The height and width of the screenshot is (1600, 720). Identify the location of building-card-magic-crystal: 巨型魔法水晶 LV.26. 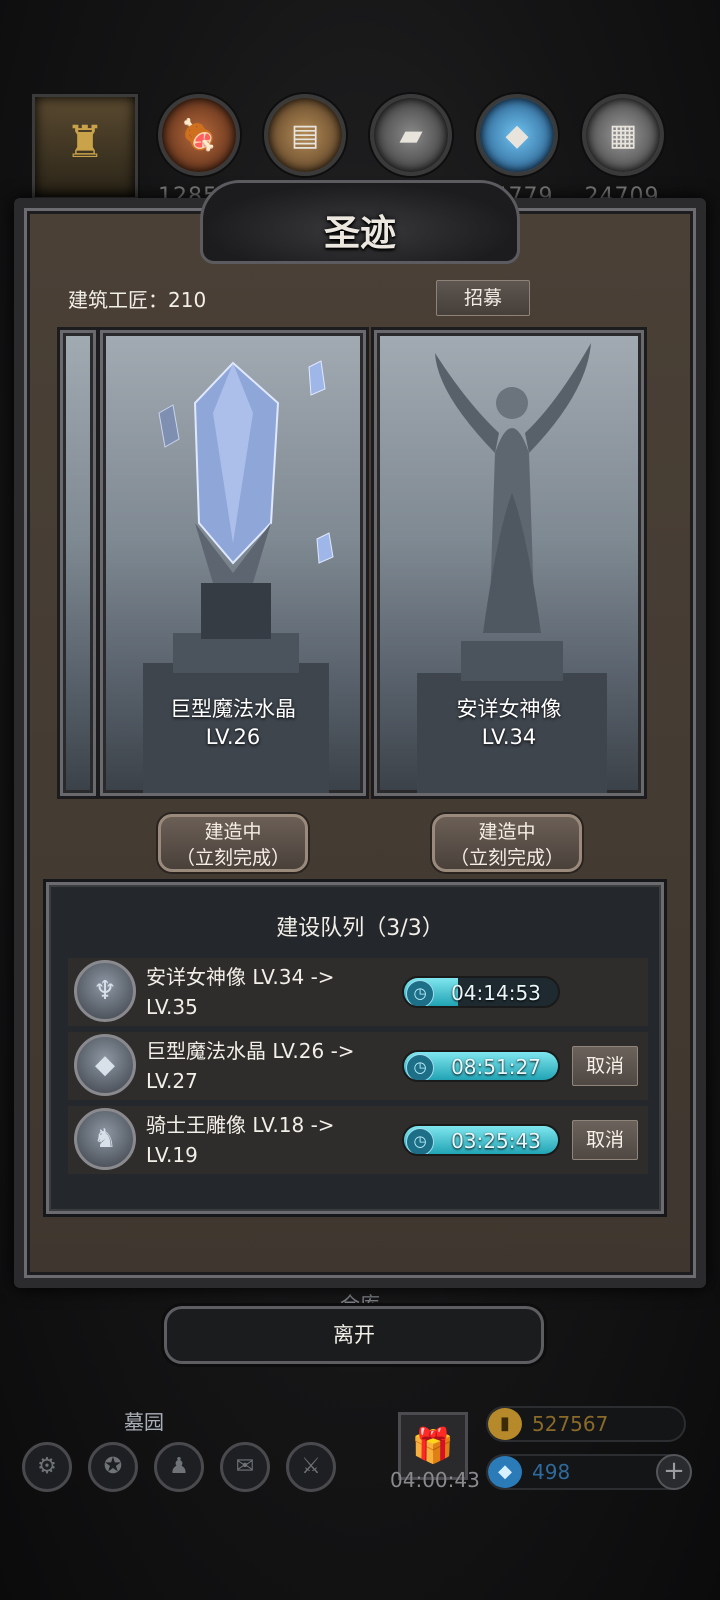
(233, 563).